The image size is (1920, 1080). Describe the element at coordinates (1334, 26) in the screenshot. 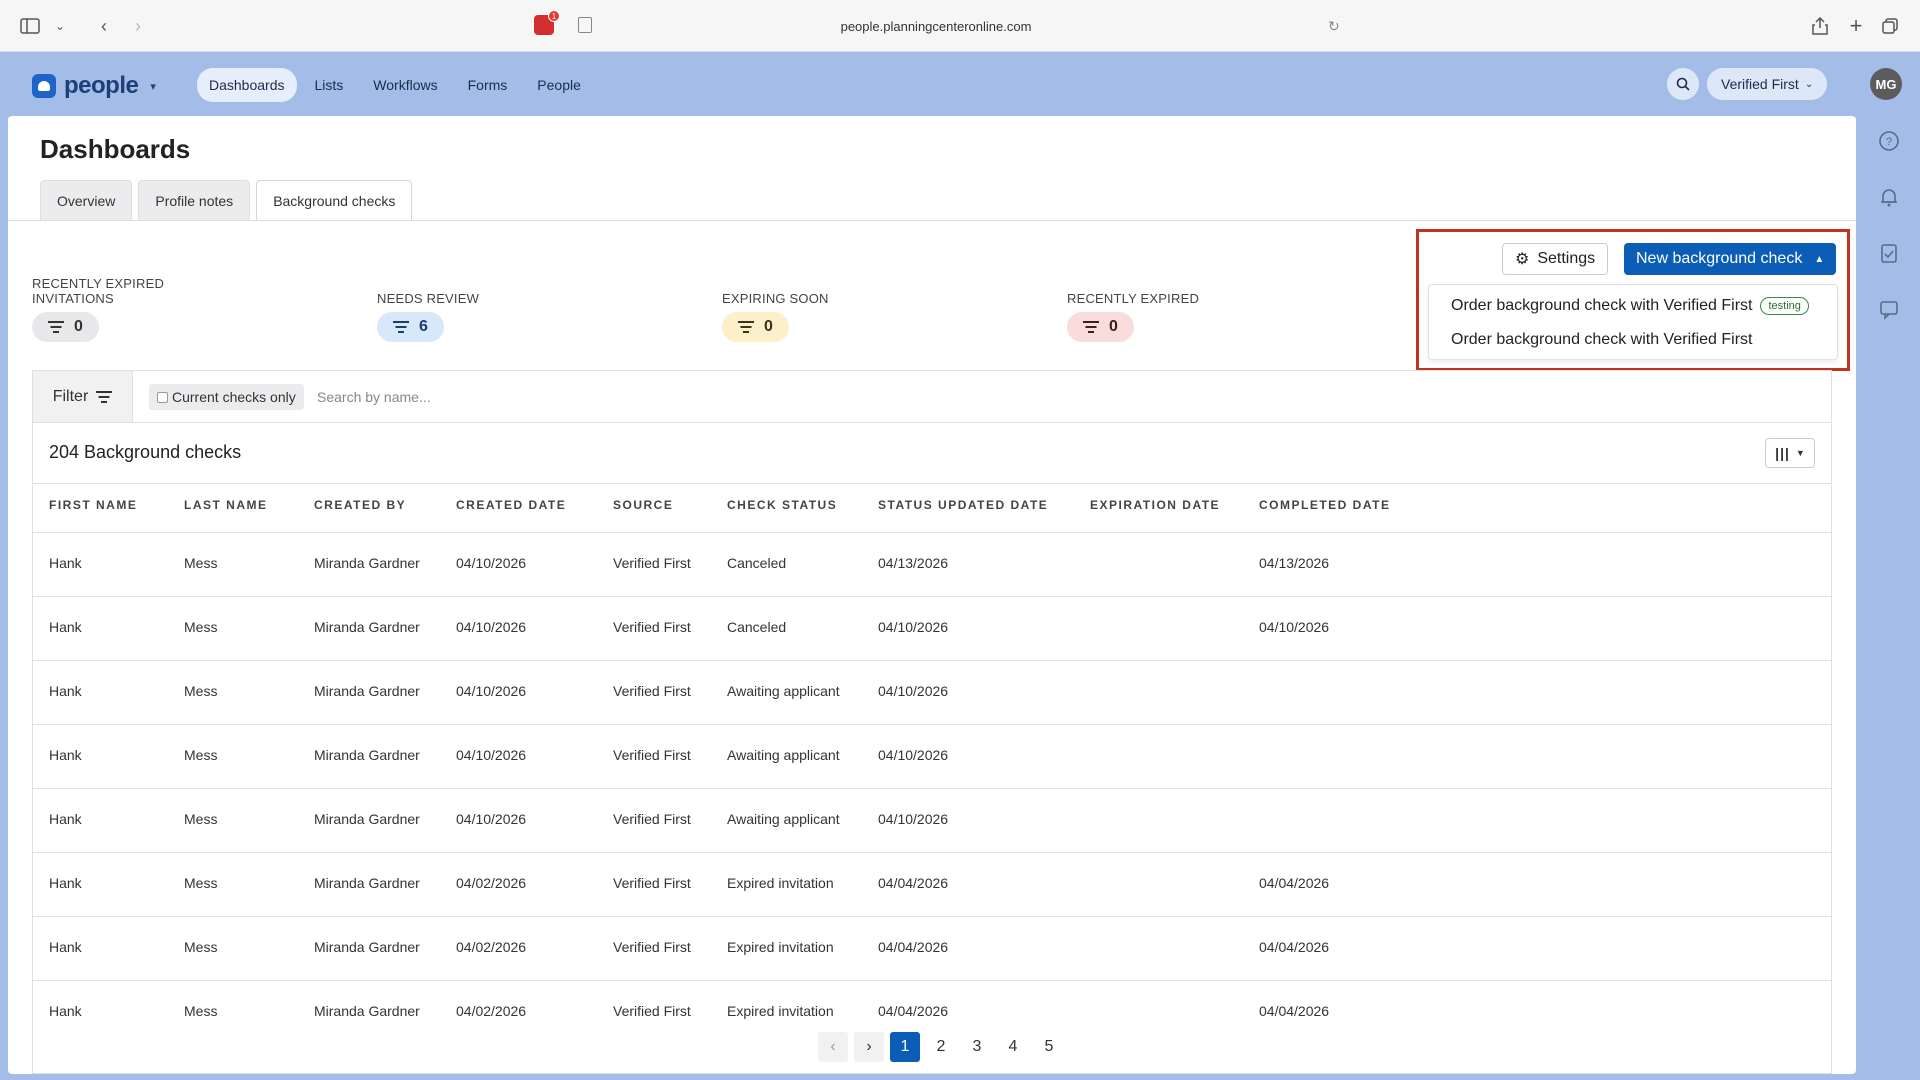

I see `reload-icon: ↻` at that location.